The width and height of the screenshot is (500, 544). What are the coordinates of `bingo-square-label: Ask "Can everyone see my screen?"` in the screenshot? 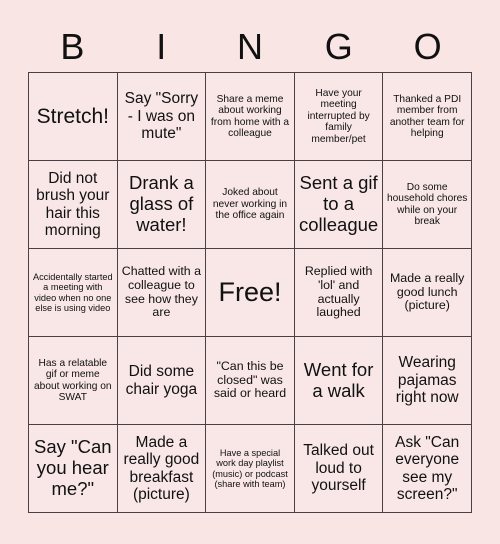 It's located at (427, 468).